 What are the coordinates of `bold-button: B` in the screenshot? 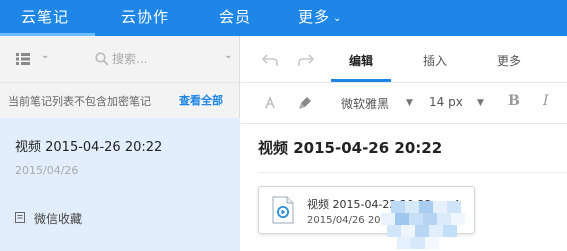 It's located at (514, 101).